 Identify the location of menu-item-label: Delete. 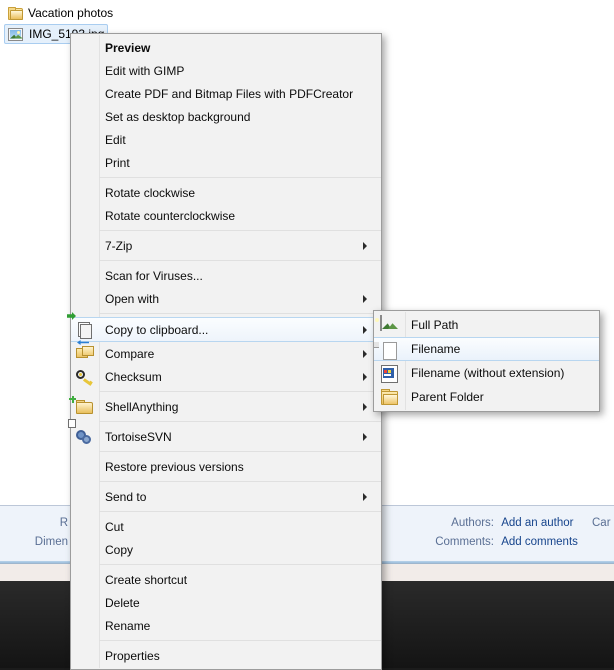
(122, 602).